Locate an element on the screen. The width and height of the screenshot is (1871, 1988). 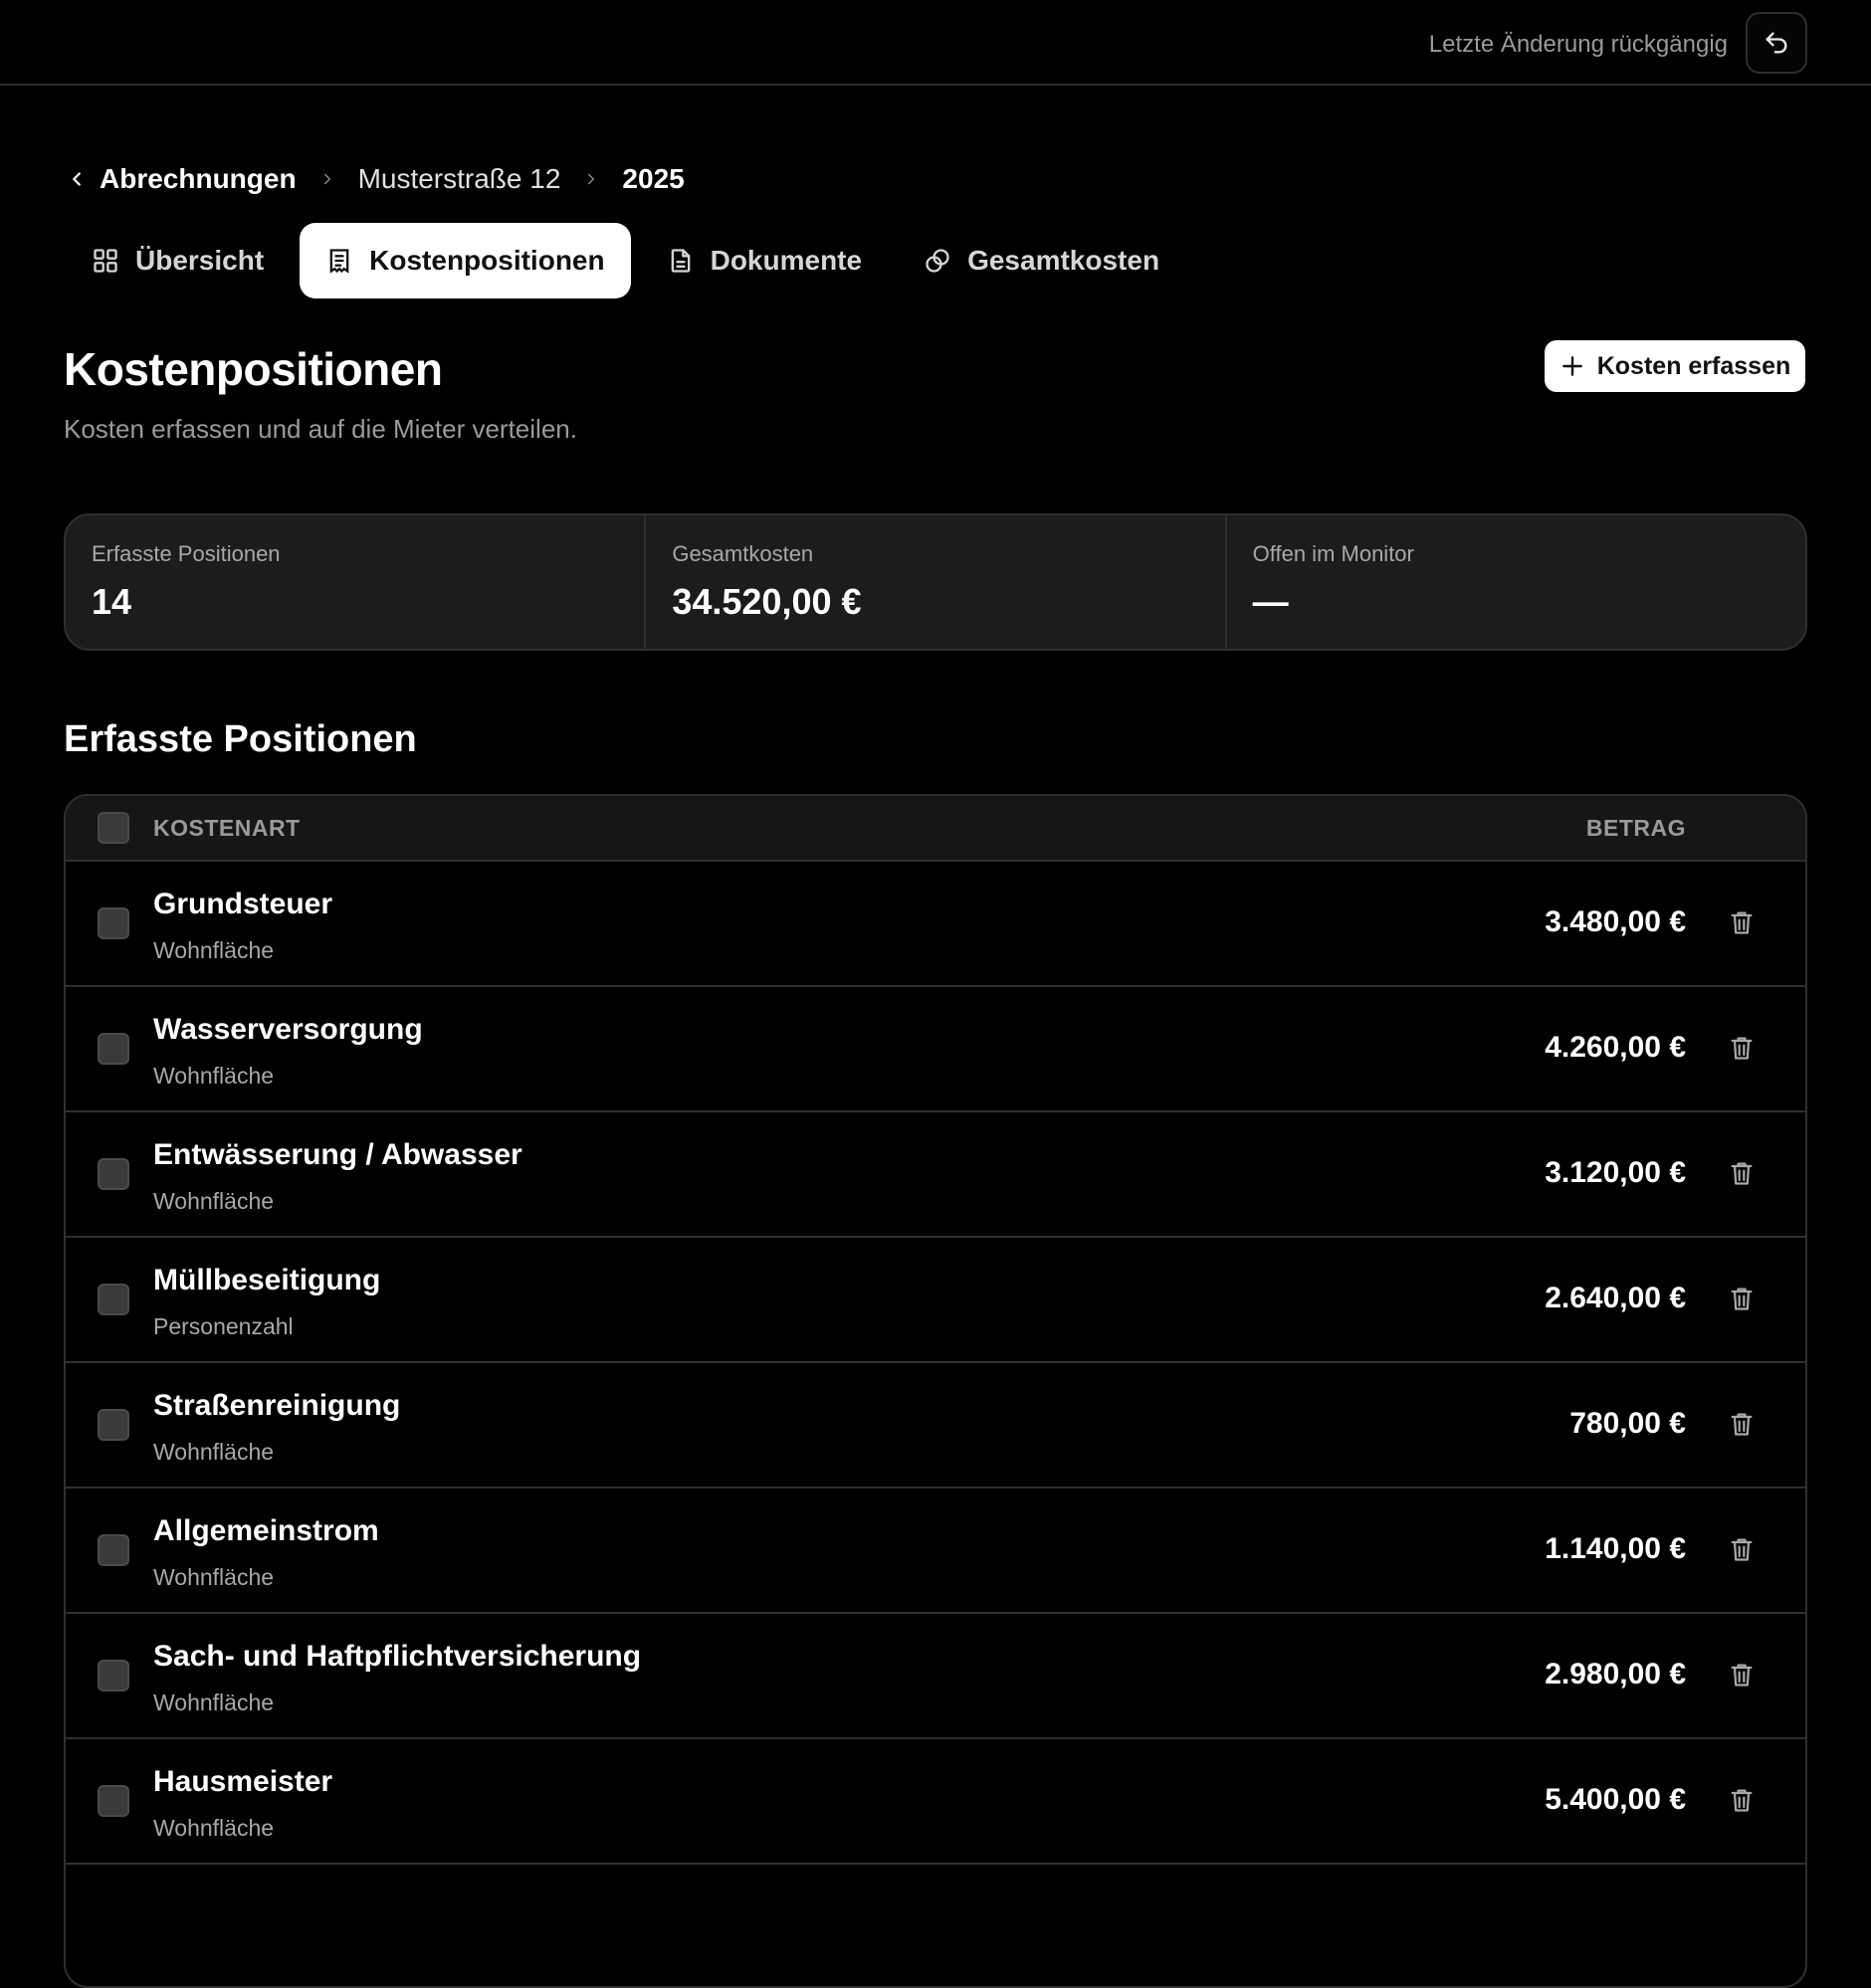
stat-label: Offen im Monitor is located at coordinates (1333, 553).